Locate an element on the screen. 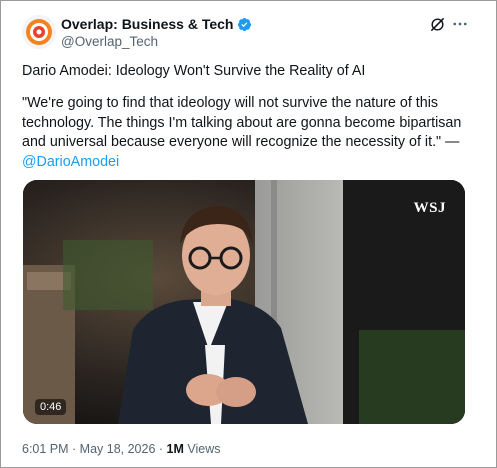  author-handle: @Overlap_Tech is located at coordinates (109, 41).